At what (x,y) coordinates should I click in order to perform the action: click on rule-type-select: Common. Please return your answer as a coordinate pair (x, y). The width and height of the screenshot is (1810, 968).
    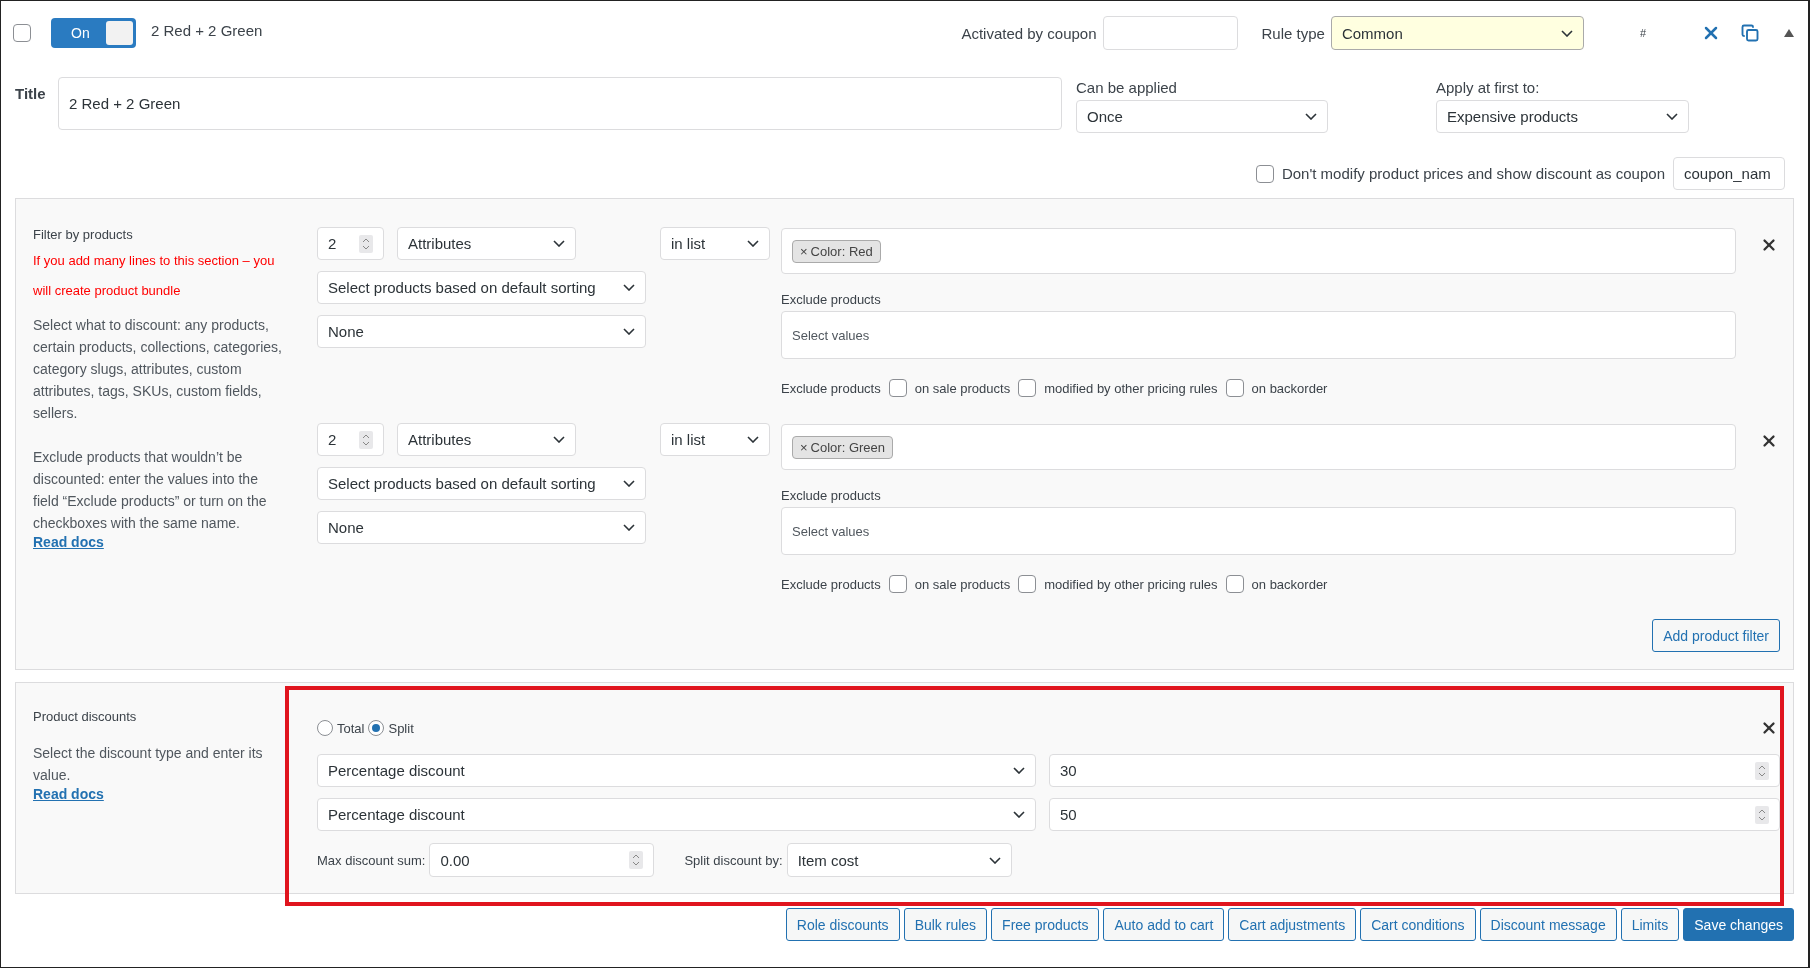
    Looking at the image, I should click on (1457, 33).